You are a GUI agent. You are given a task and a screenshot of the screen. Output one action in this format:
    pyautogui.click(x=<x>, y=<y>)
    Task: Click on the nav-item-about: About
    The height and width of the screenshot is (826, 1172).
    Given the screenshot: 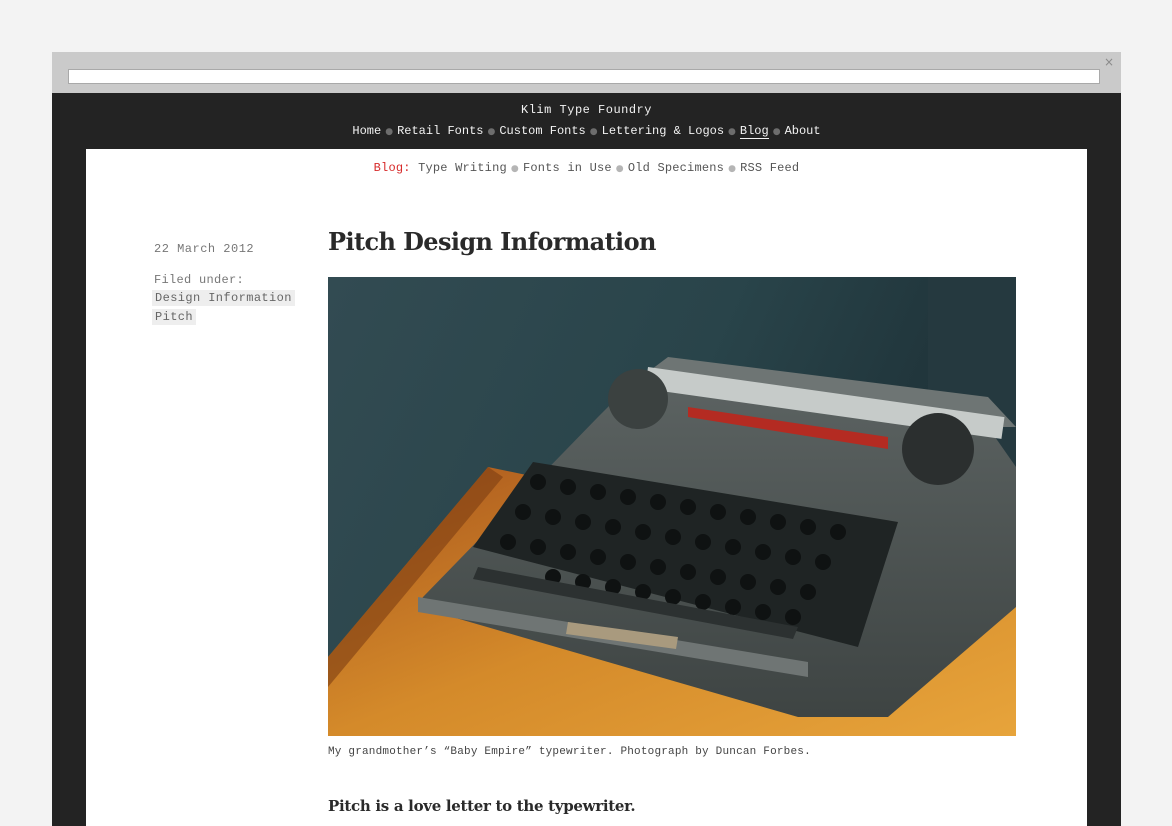 What is the action you would take?
    pyautogui.click(x=803, y=131)
    